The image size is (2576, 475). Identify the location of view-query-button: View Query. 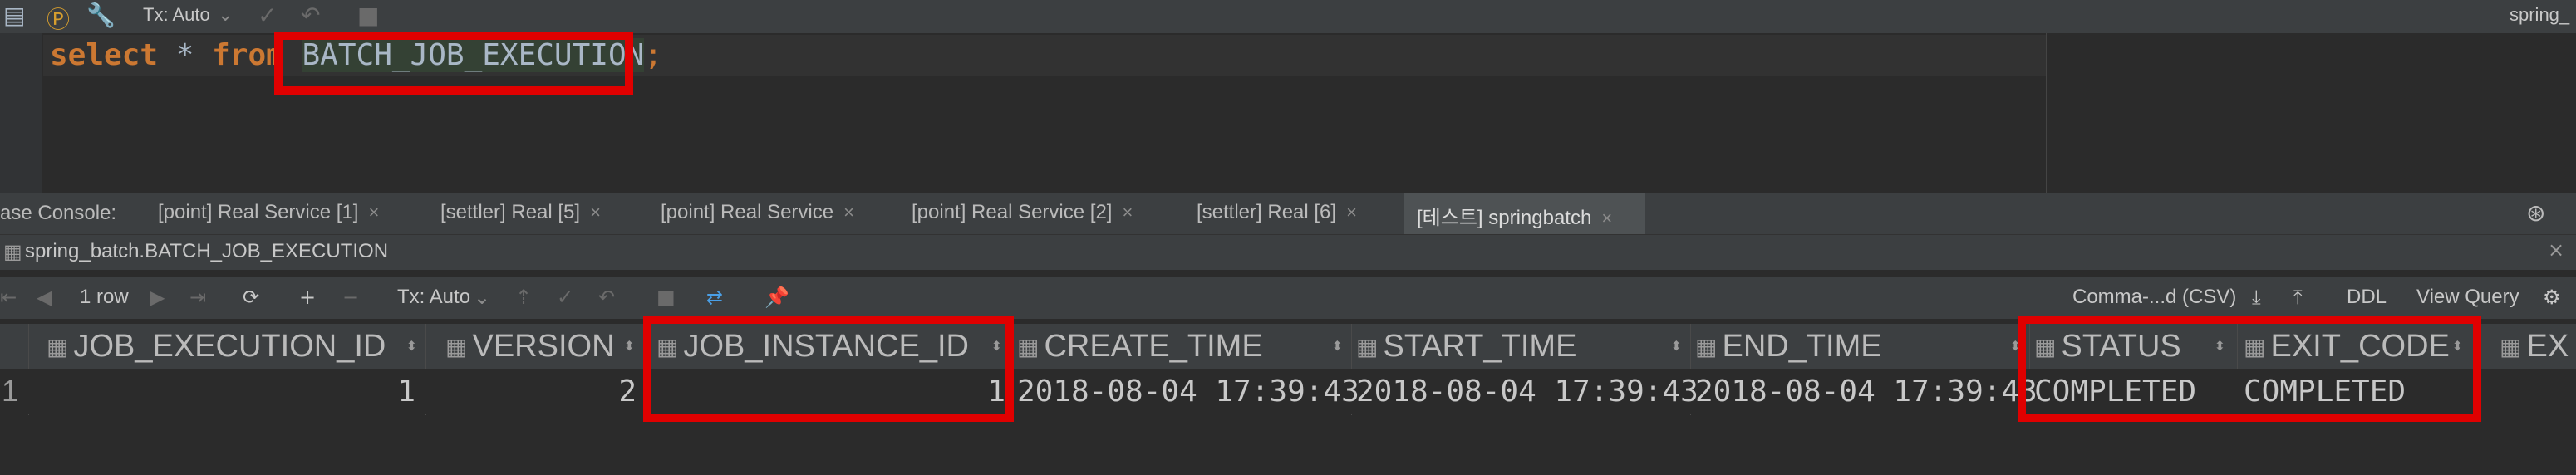
(2467, 297).